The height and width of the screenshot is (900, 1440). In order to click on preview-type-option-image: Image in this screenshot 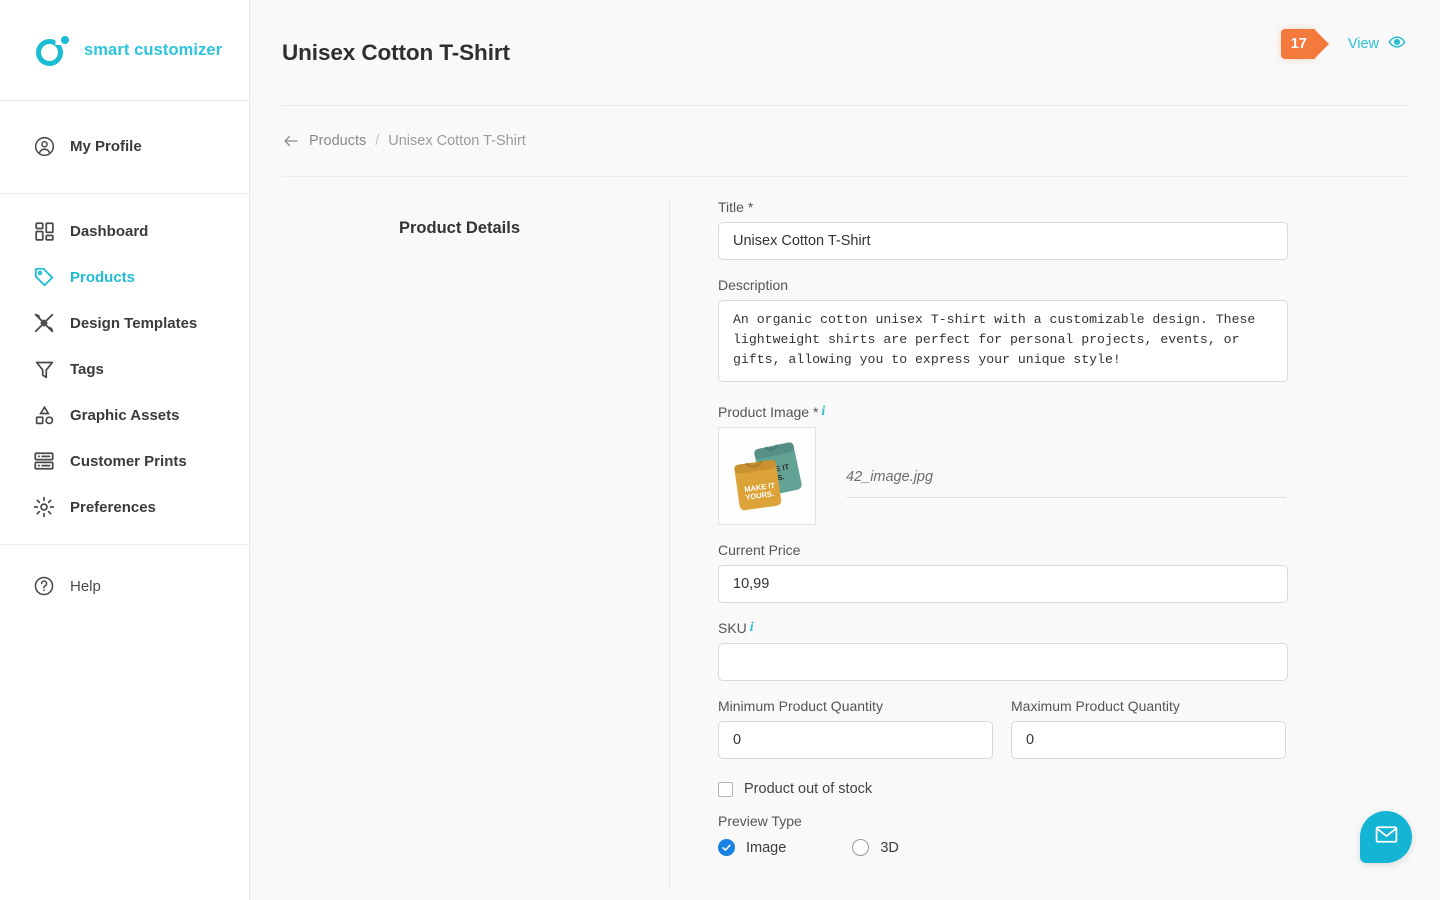, I will do `click(752, 847)`.